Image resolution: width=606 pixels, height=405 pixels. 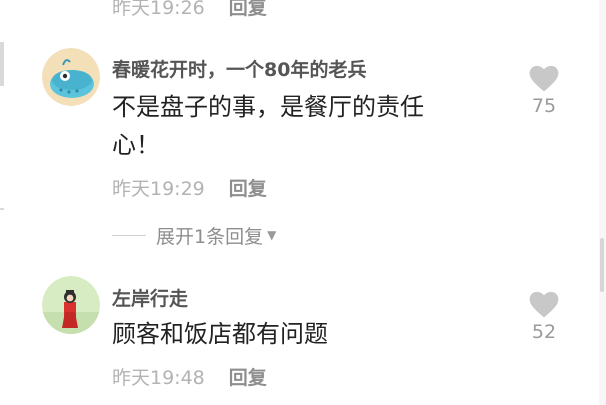 I want to click on comment-meta: 昨天19:48 回复, so click(x=189, y=376).